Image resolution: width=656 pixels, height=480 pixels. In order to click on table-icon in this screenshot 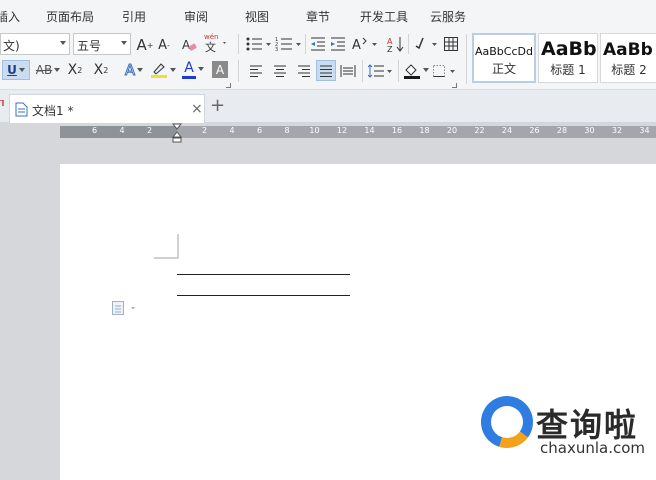, I will do `click(451, 44)`.